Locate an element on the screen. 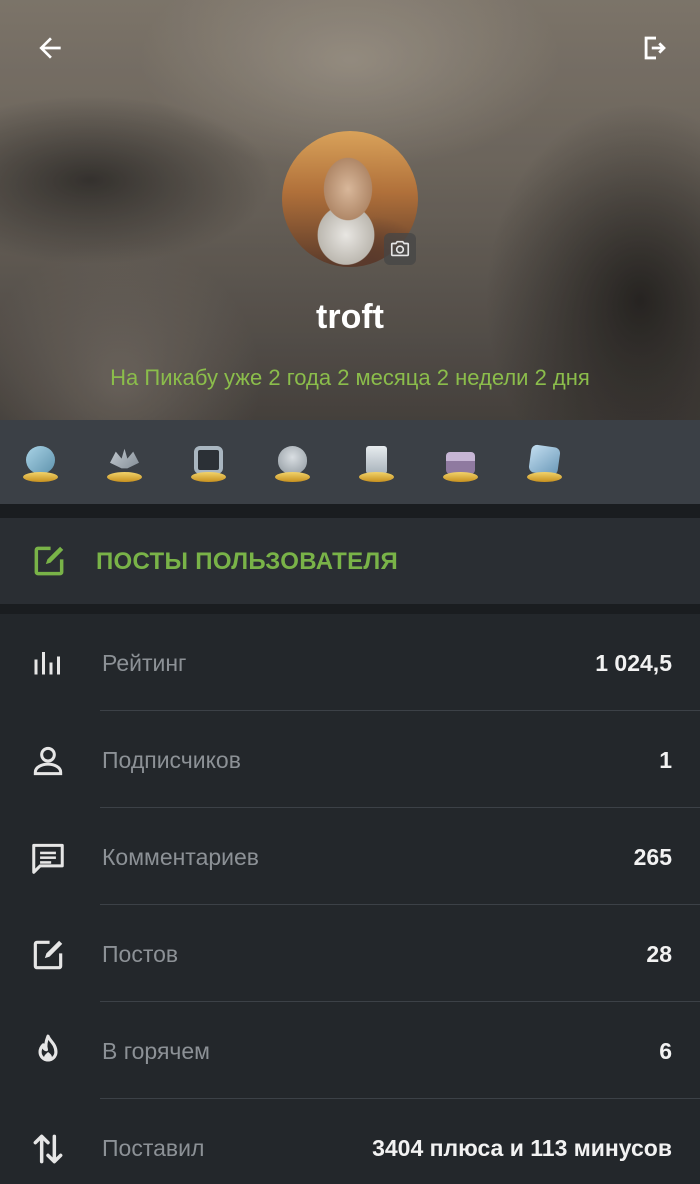 The image size is (700, 1184). arrow-left-icon is located at coordinates (50, 48).